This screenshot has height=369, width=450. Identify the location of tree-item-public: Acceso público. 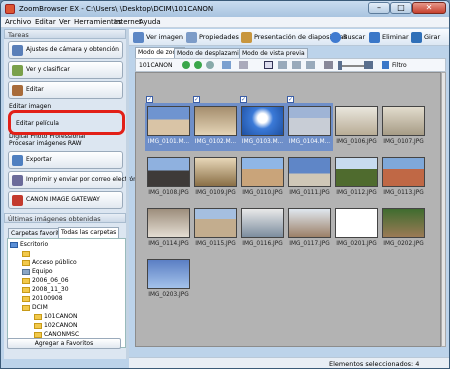
(49, 263).